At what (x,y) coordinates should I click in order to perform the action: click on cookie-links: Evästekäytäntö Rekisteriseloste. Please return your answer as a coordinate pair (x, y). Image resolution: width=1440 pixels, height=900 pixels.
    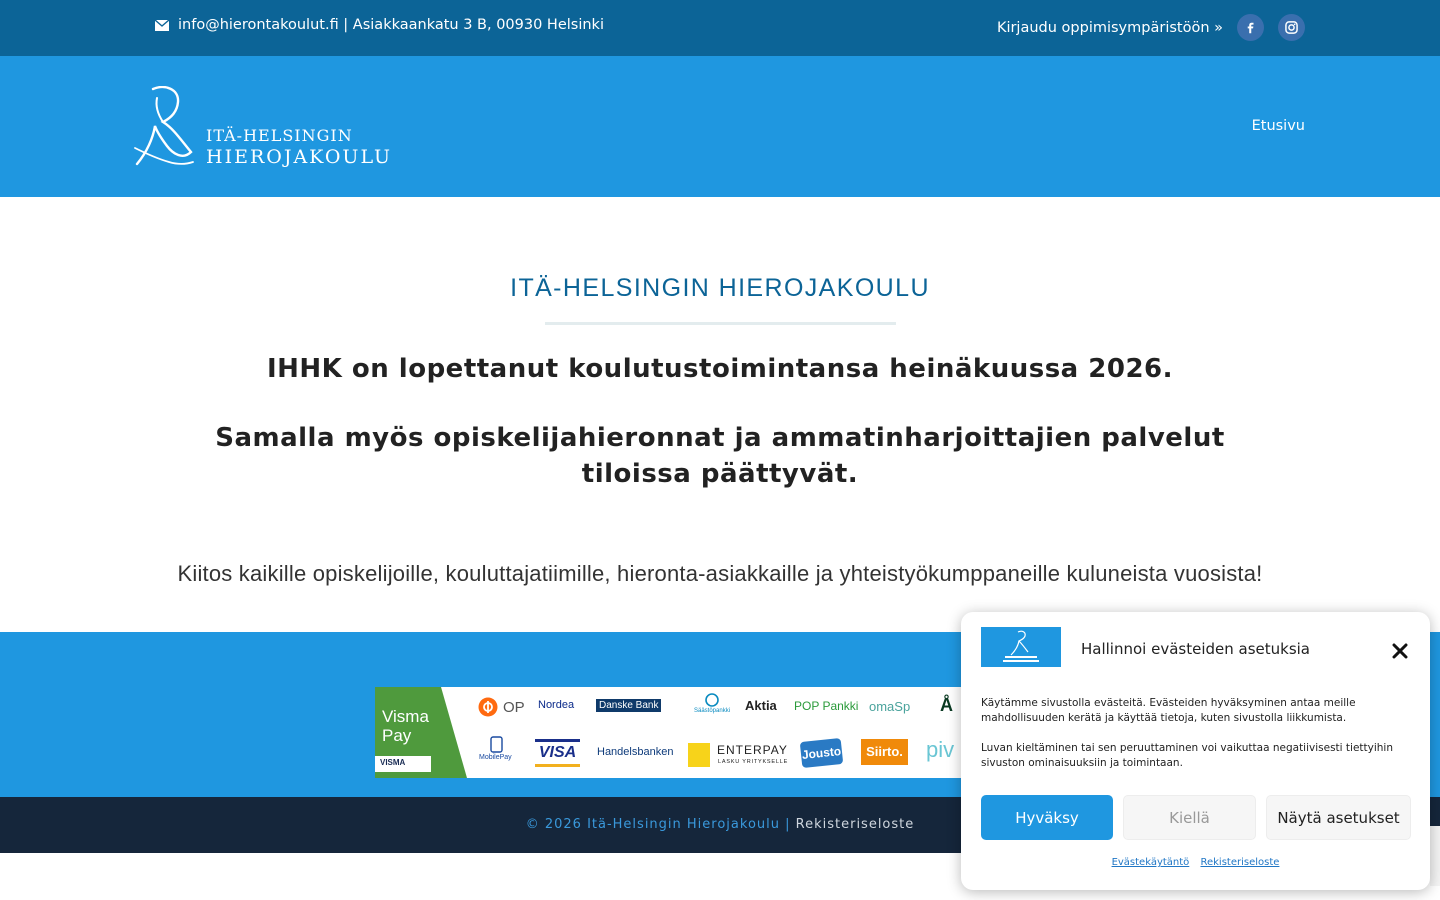
    Looking at the image, I should click on (1195, 862).